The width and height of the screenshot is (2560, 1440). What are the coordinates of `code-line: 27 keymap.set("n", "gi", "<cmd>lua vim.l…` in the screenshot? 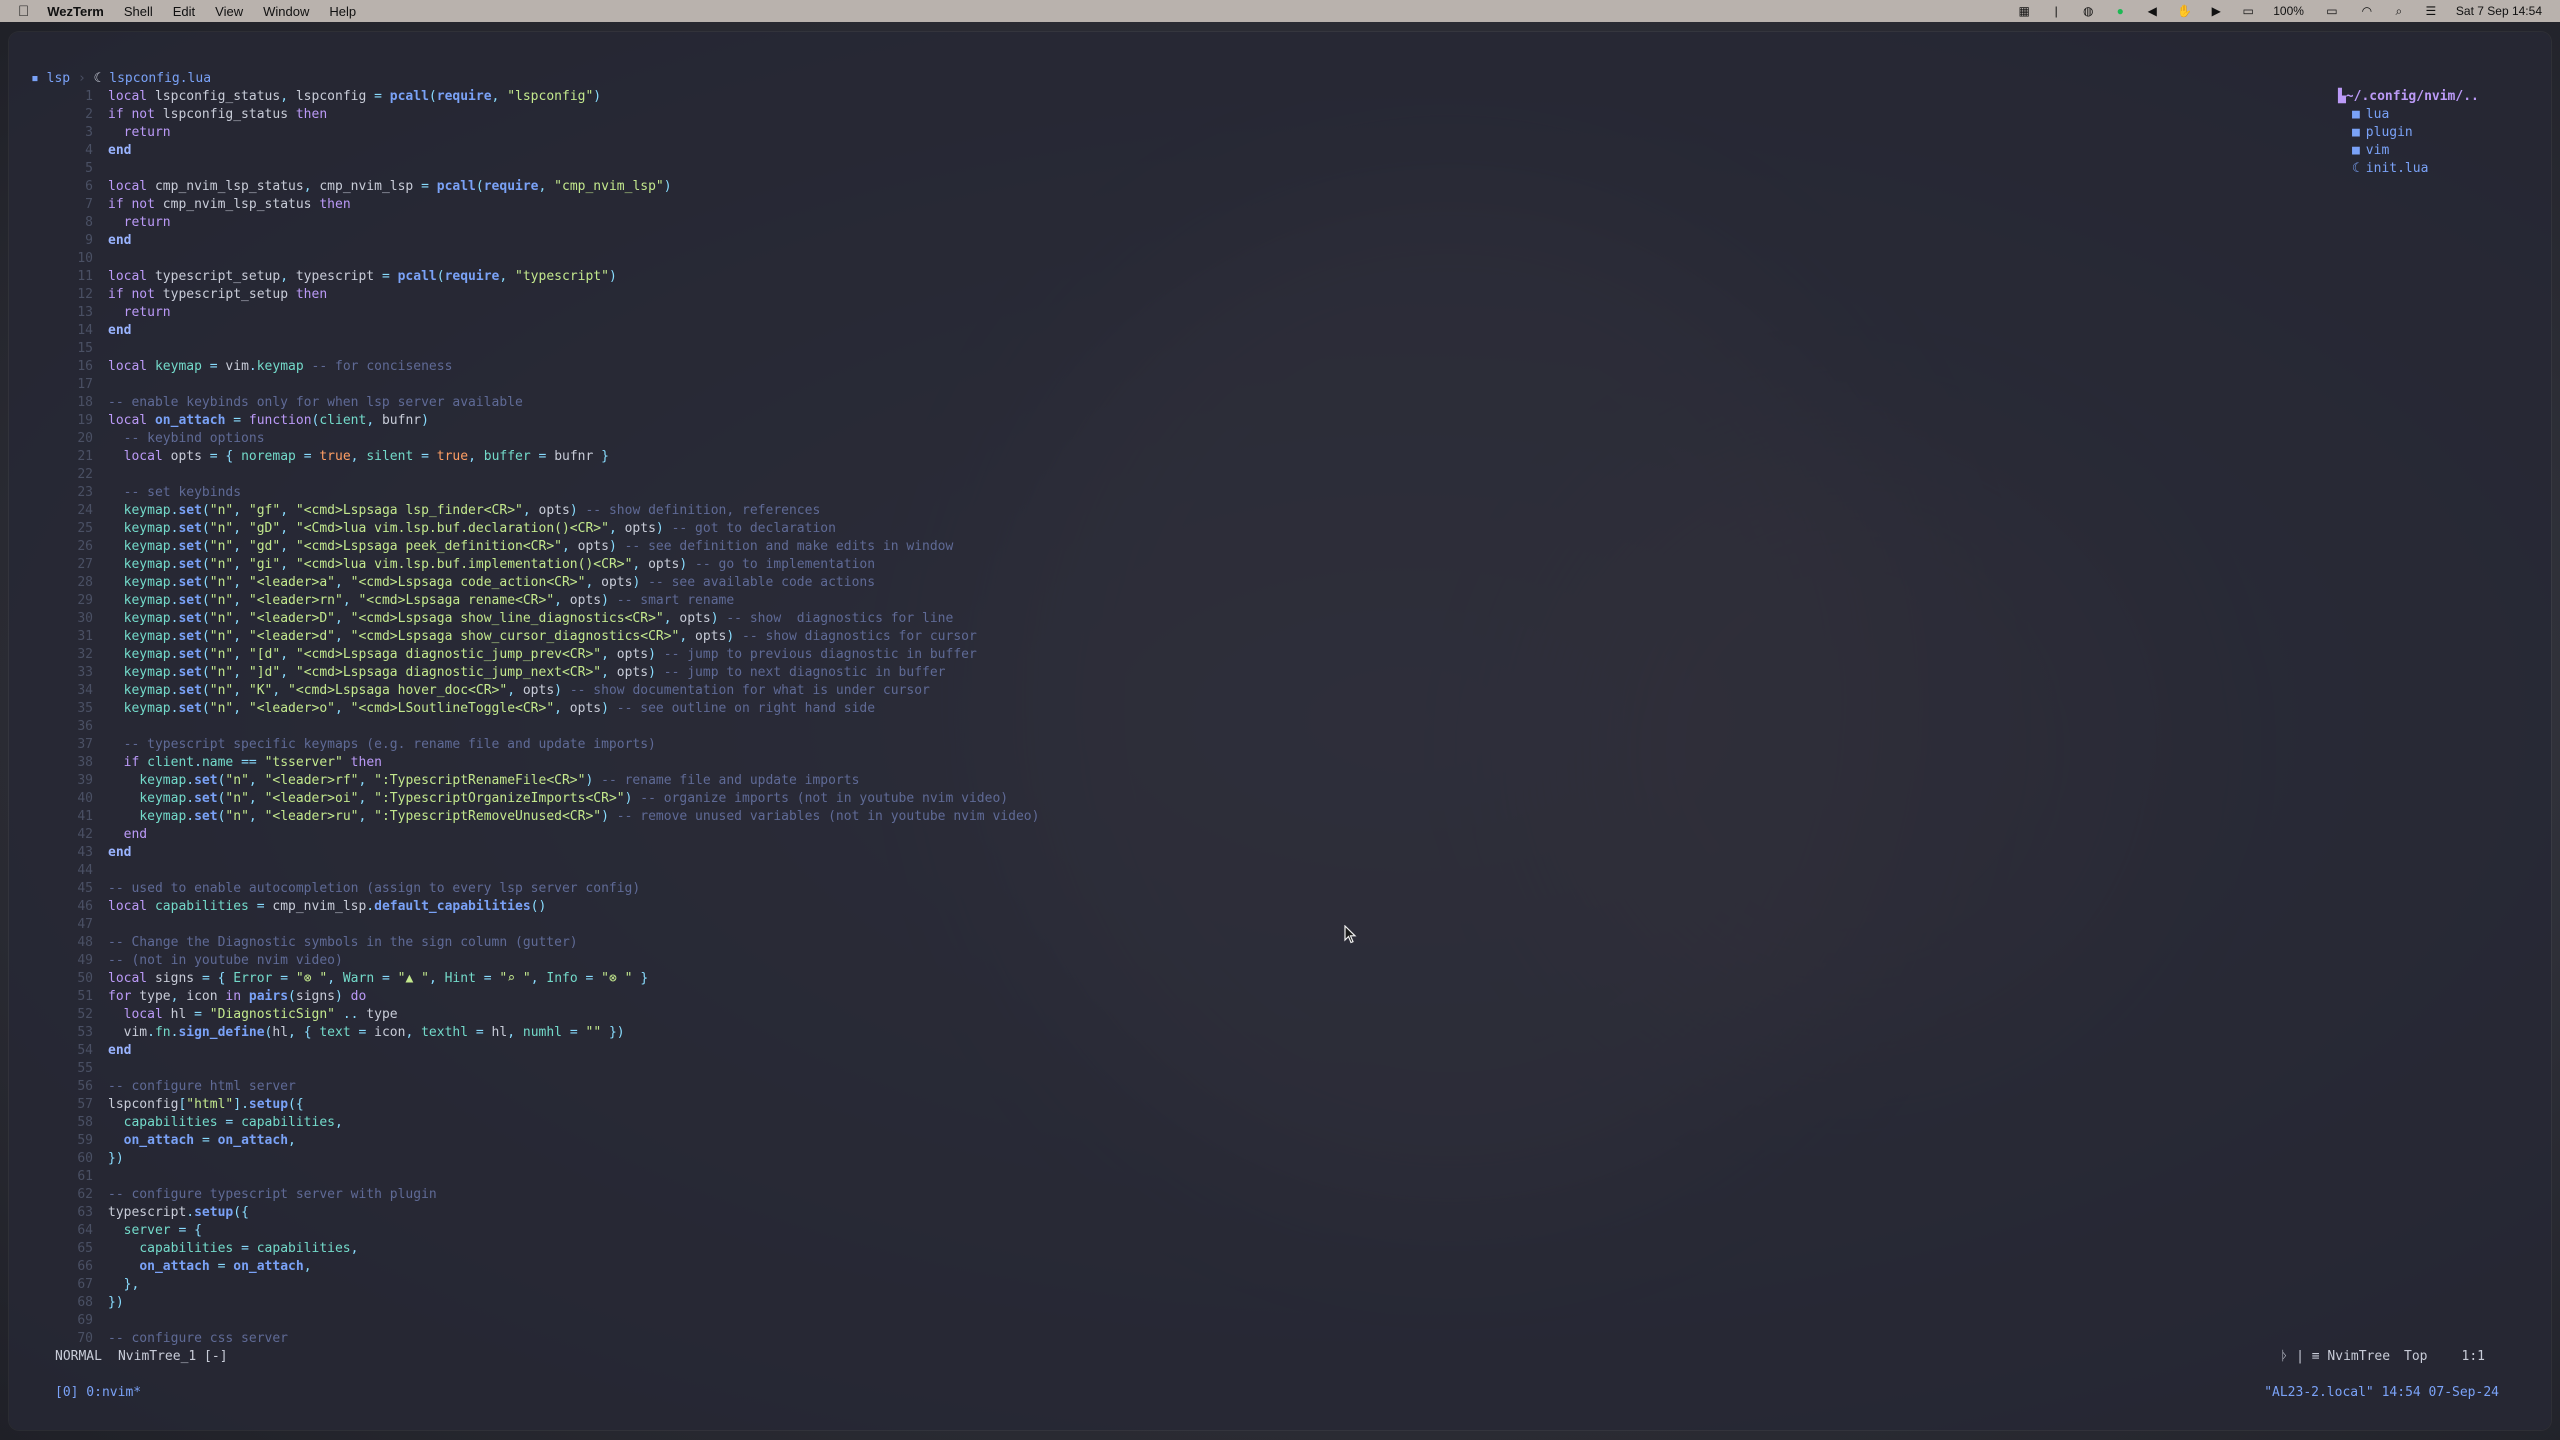 It's located at (1271, 565).